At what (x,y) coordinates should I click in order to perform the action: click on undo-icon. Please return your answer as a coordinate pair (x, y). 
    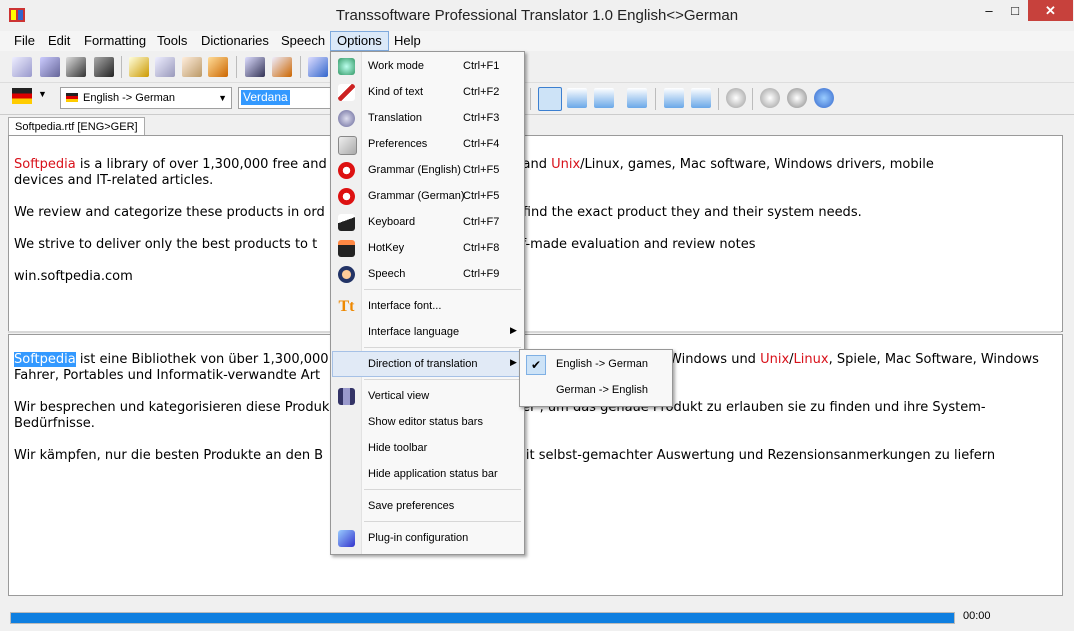
    Looking at the image, I should click on (218, 67).